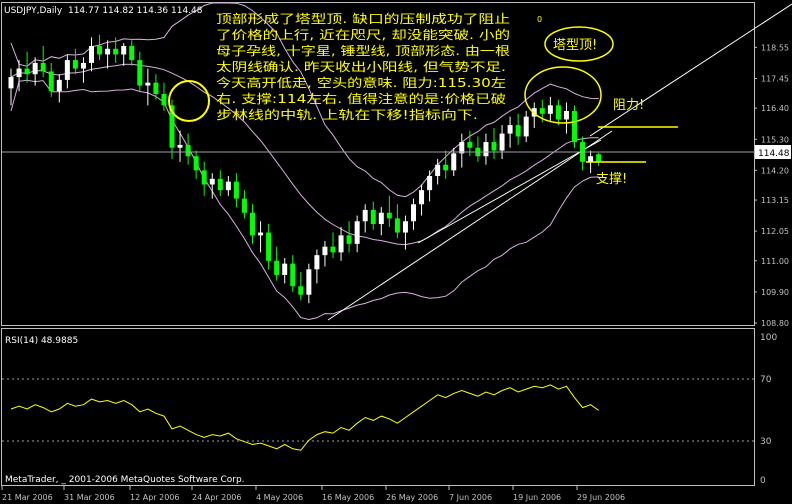 The height and width of the screenshot is (504, 792). Describe the element at coordinates (775, 200) in the screenshot. I see `price-tick-label: 113.15` at that location.